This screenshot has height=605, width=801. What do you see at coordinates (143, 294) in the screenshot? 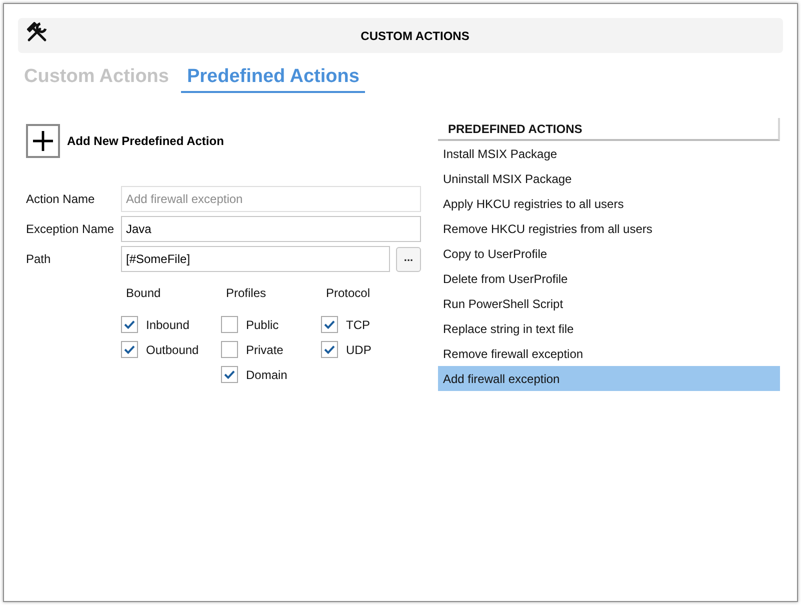
I see `group-heading: Bound` at bounding box center [143, 294].